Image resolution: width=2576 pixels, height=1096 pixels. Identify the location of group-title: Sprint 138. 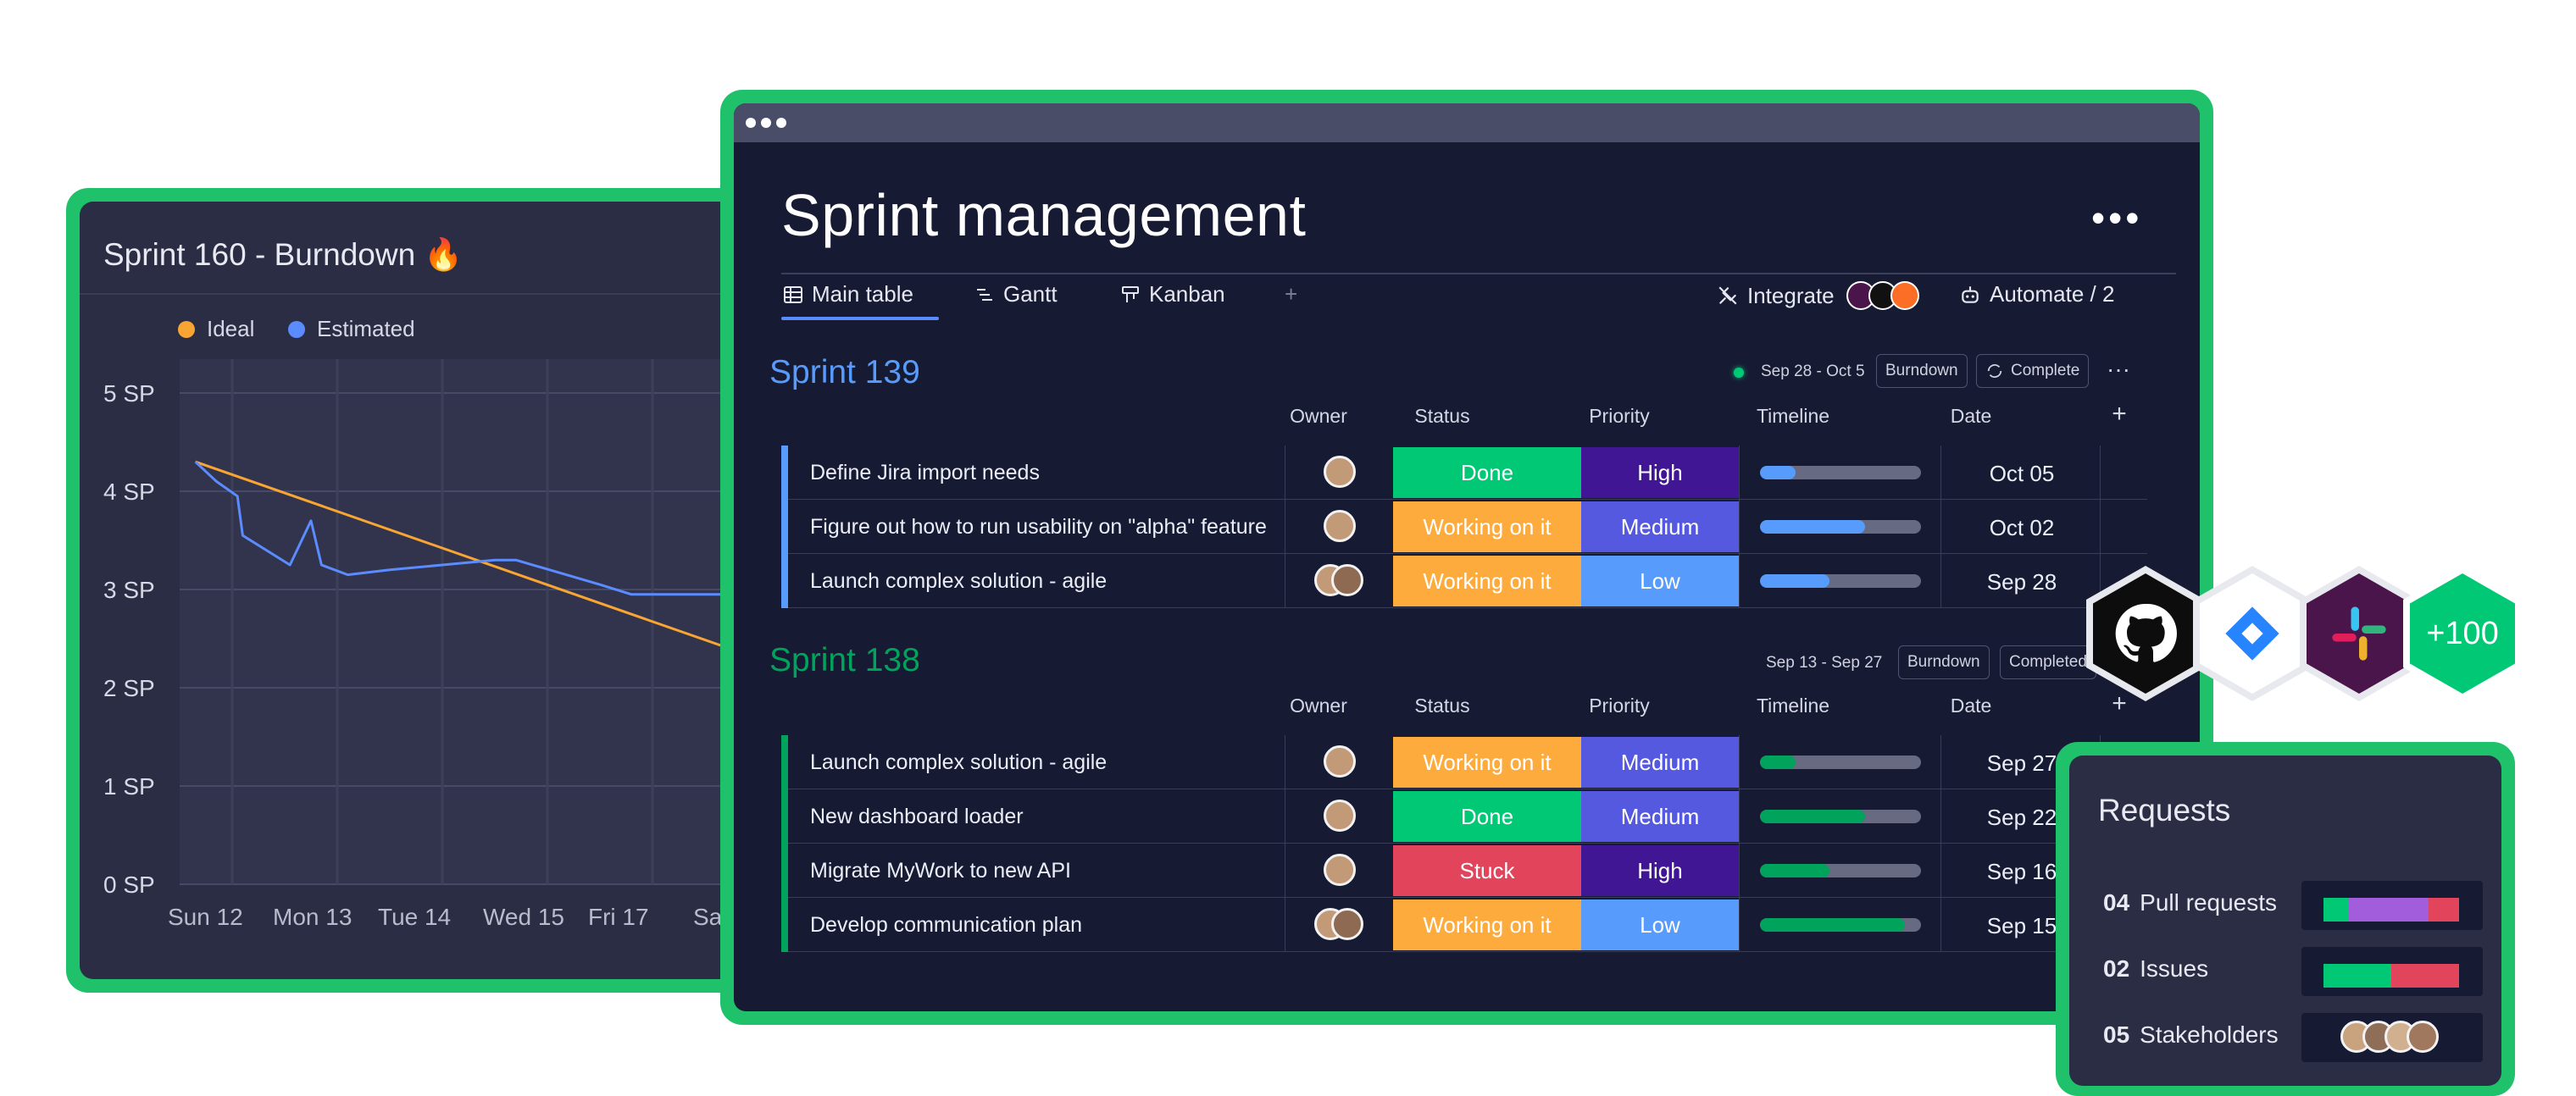
(844, 660).